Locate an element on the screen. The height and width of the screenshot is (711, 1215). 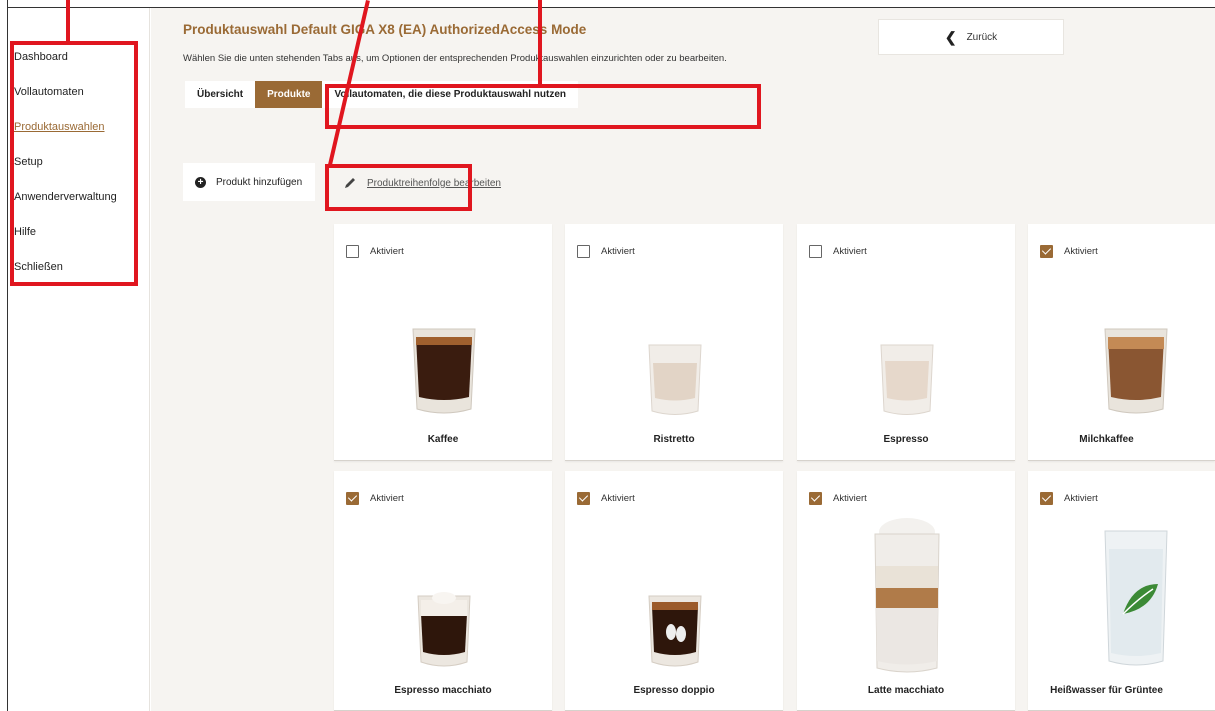
product-card: Aktiviert Milchkaffee is located at coordinates (1121, 342).